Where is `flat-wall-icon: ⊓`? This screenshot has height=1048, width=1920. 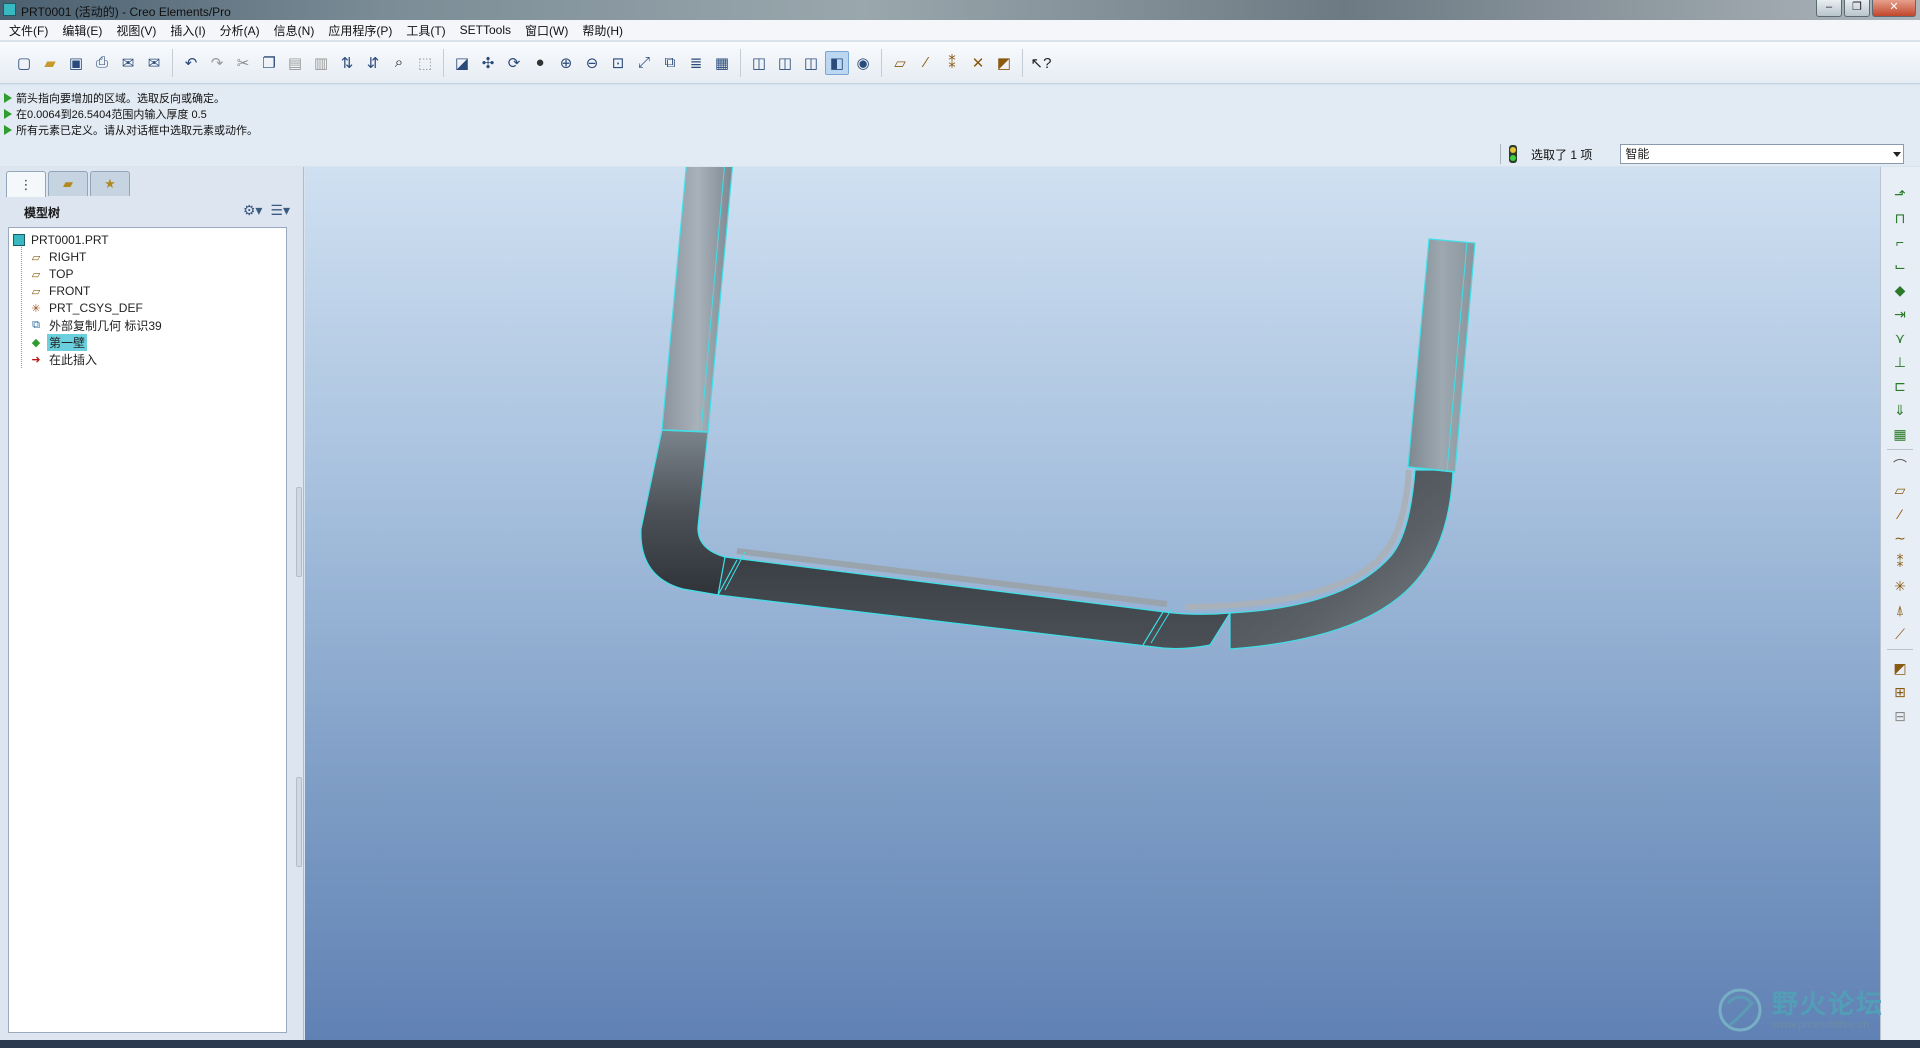
flat-wall-icon: ⊓ is located at coordinates (1900, 218).